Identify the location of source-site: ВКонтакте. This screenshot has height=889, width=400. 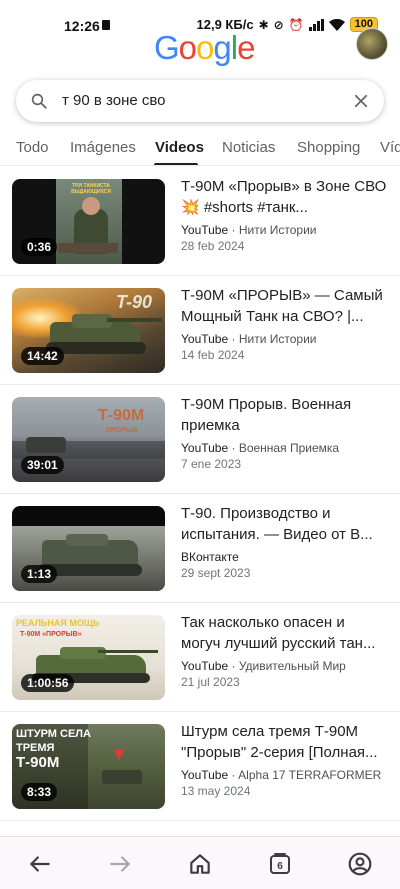
(210, 557).